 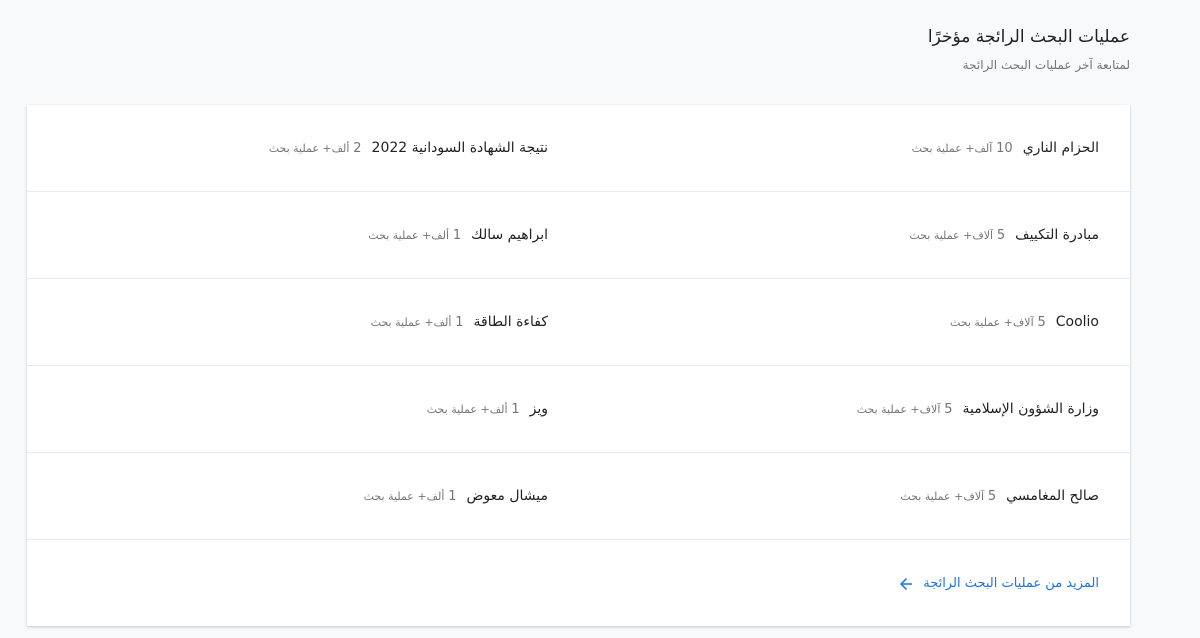 I want to click on search-count-number: 10, so click(x=1004, y=148).